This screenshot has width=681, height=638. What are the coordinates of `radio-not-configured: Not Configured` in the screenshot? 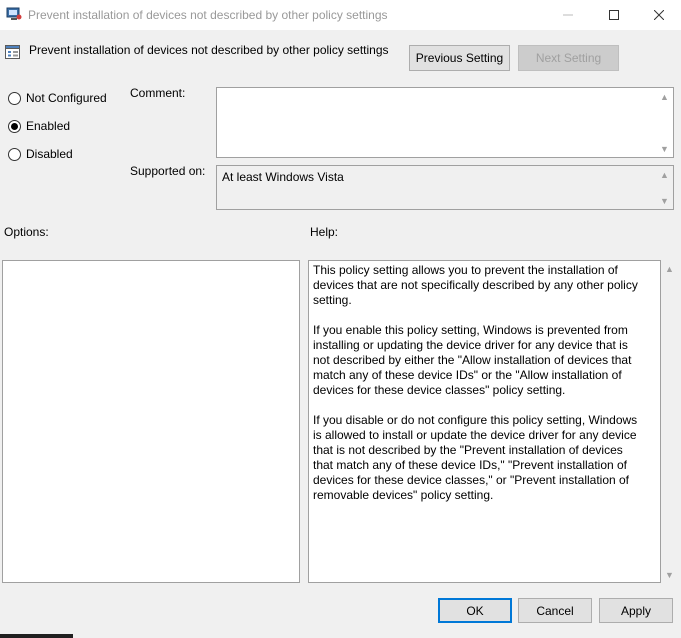 It's located at (57, 98).